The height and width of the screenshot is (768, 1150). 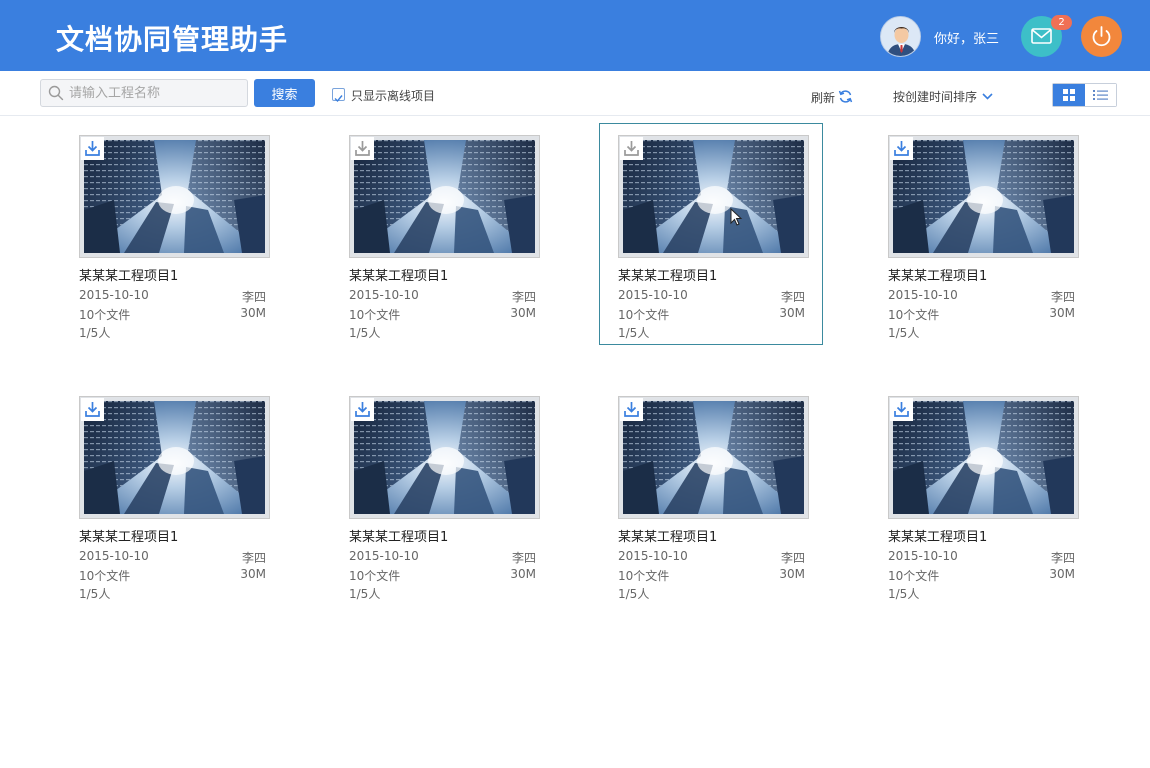 What do you see at coordinates (575, 35) in the screenshot?
I see `app-header: 文档协同管理助手 你好，张三 2` at bounding box center [575, 35].